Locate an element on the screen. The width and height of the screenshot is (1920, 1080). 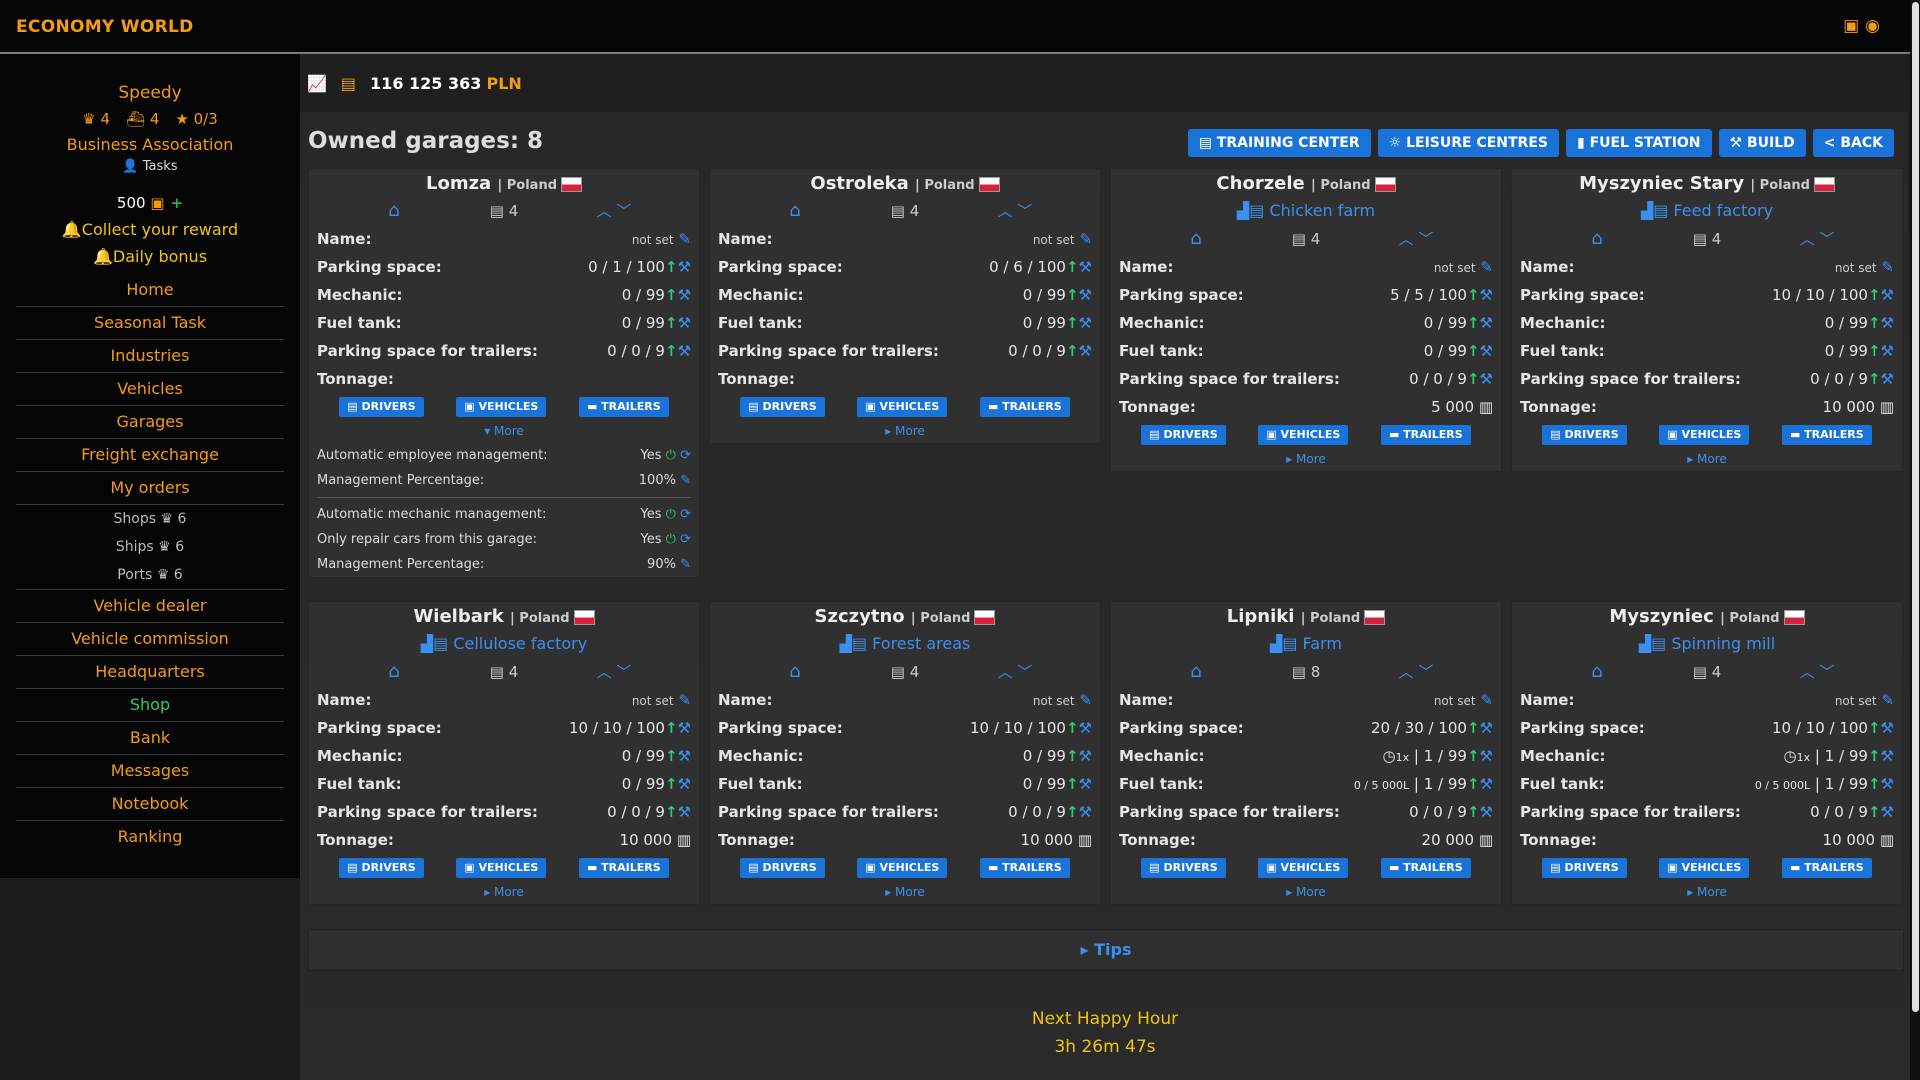
tasks-link: 👤 Tasks is located at coordinates (150, 166).